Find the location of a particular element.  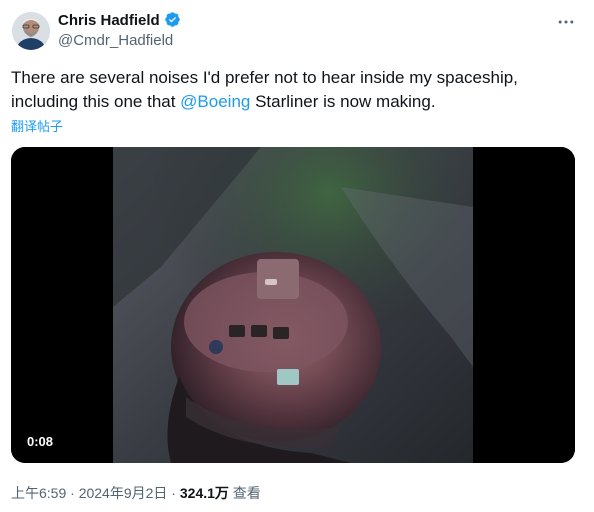

views-label: 查看 is located at coordinates (244, 493).